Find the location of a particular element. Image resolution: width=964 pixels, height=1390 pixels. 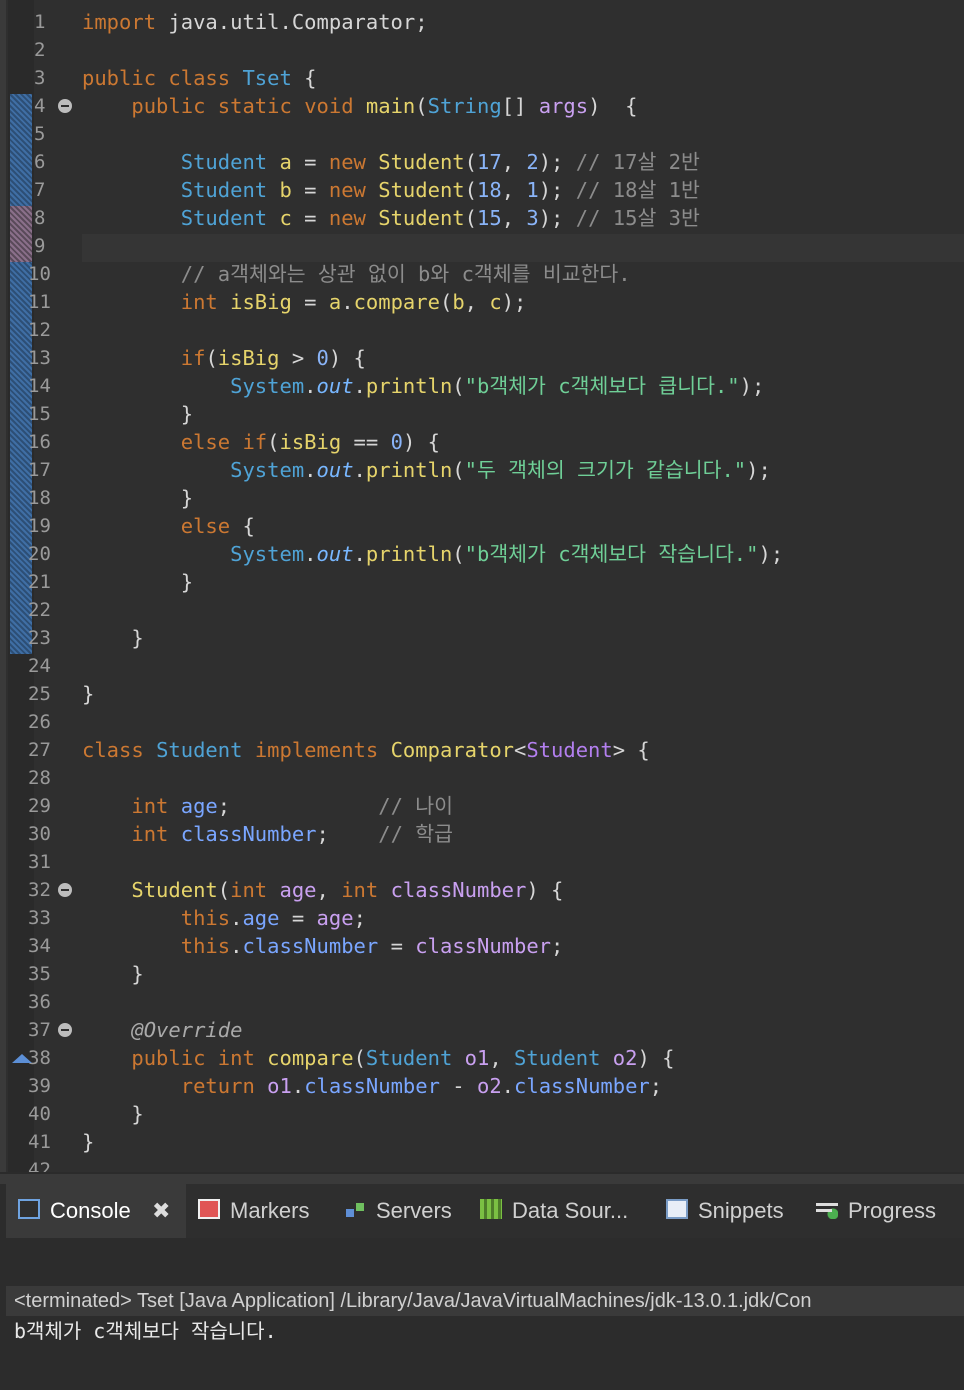

code-token: // 18살 1반 is located at coordinates (637, 190).